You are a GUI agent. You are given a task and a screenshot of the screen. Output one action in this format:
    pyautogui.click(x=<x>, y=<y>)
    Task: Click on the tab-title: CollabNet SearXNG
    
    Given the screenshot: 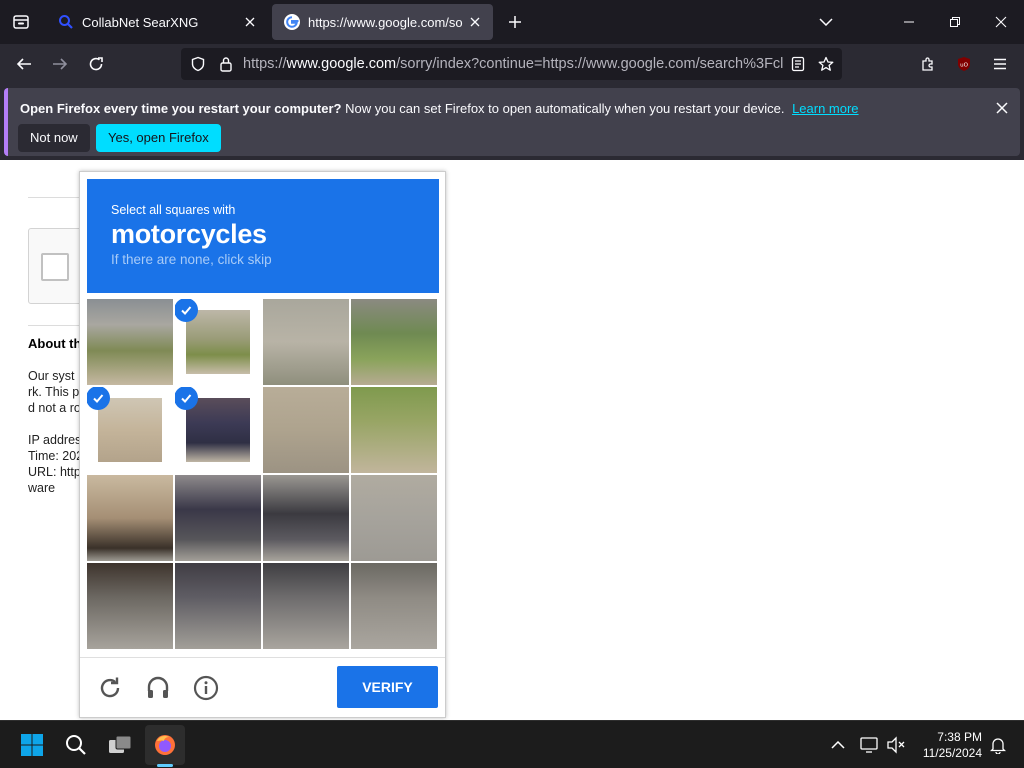 What is the action you would take?
    pyautogui.click(x=140, y=22)
    